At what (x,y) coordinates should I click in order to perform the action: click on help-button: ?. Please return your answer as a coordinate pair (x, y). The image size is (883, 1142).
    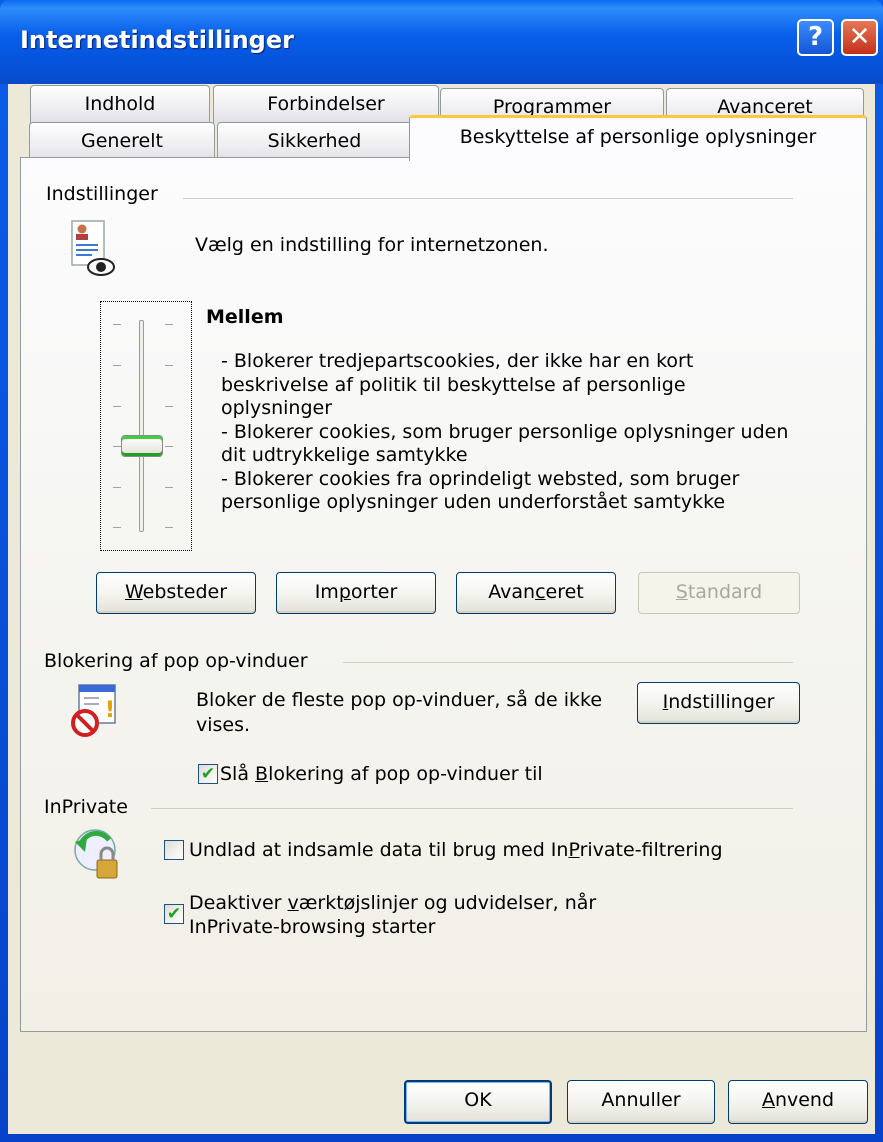
    Looking at the image, I should click on (815, 37).